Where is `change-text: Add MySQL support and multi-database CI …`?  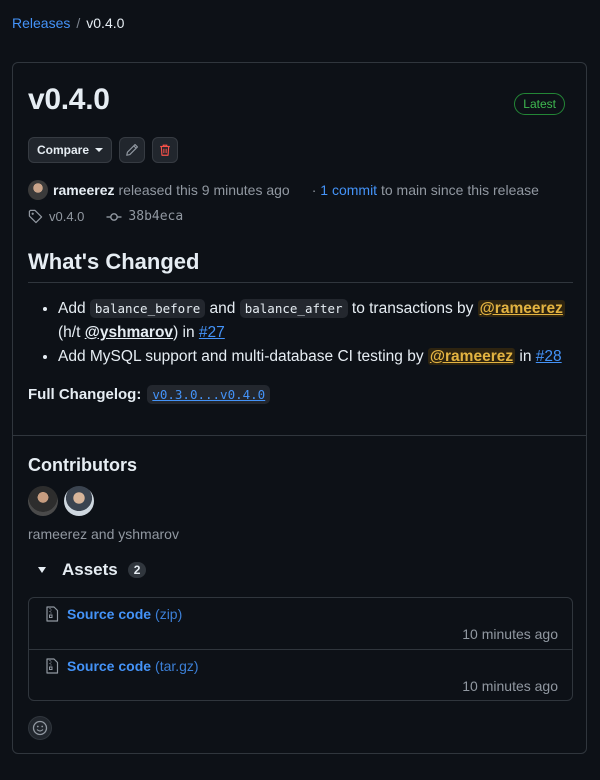
change-text: Add MySQL support and multi-database CI … is located at coordinates (243, 356).